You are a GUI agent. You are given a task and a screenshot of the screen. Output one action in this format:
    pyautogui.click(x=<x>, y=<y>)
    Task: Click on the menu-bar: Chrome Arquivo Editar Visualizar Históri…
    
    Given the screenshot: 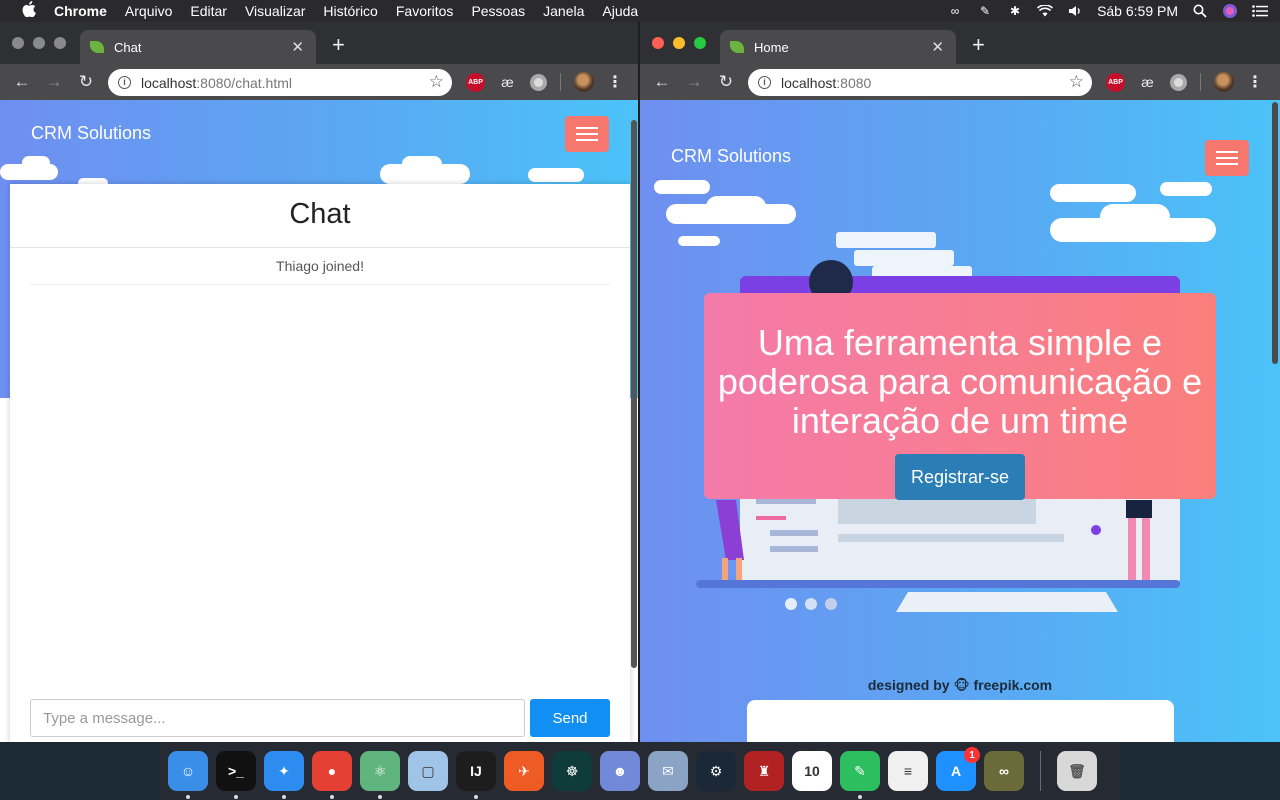 What is the action you would take?
    pyautogui.click(x=640, y=11)
    